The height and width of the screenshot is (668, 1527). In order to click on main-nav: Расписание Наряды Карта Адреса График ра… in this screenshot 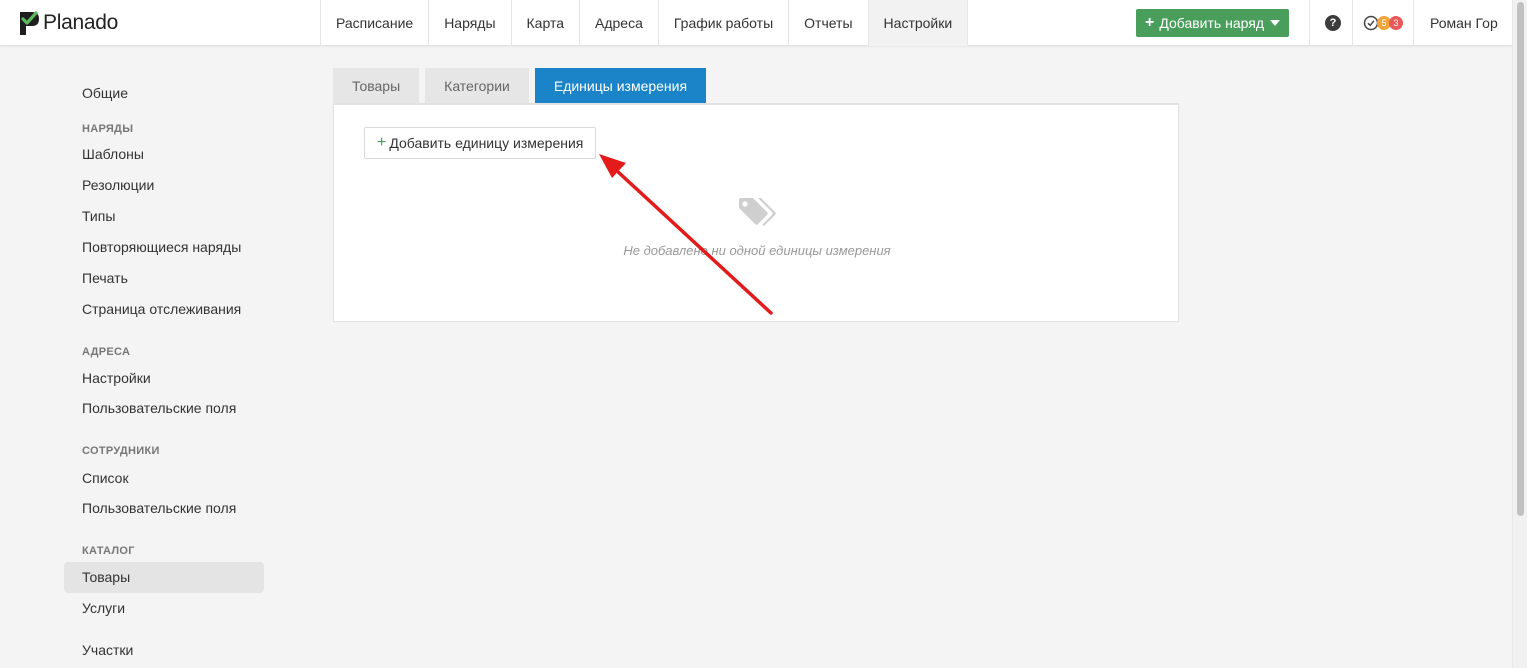, I will do `click(644, 23)`.